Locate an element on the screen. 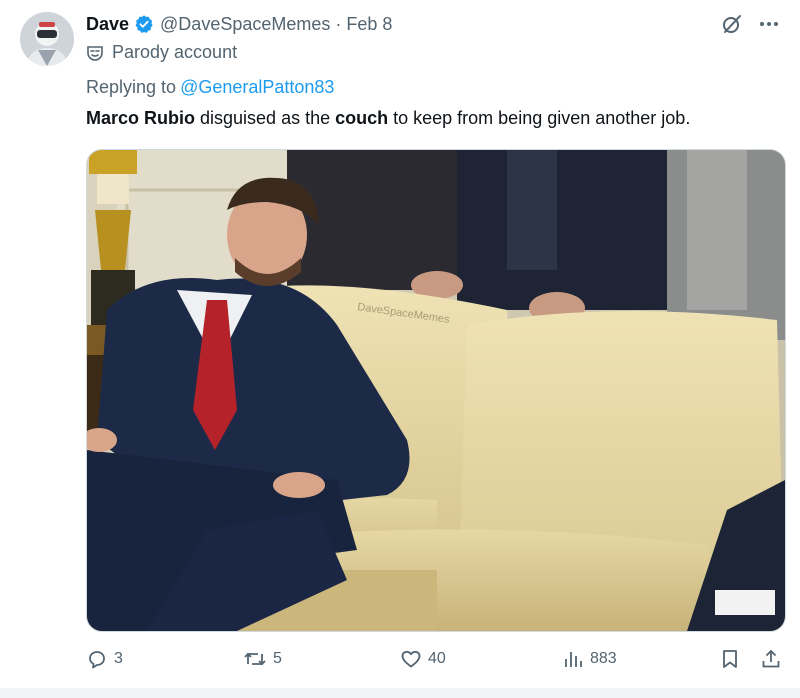 The height and width of the screenshot is (698, 800). replying-to: Replying to @GeneralPatton83 is located at coordinates (210, 87).